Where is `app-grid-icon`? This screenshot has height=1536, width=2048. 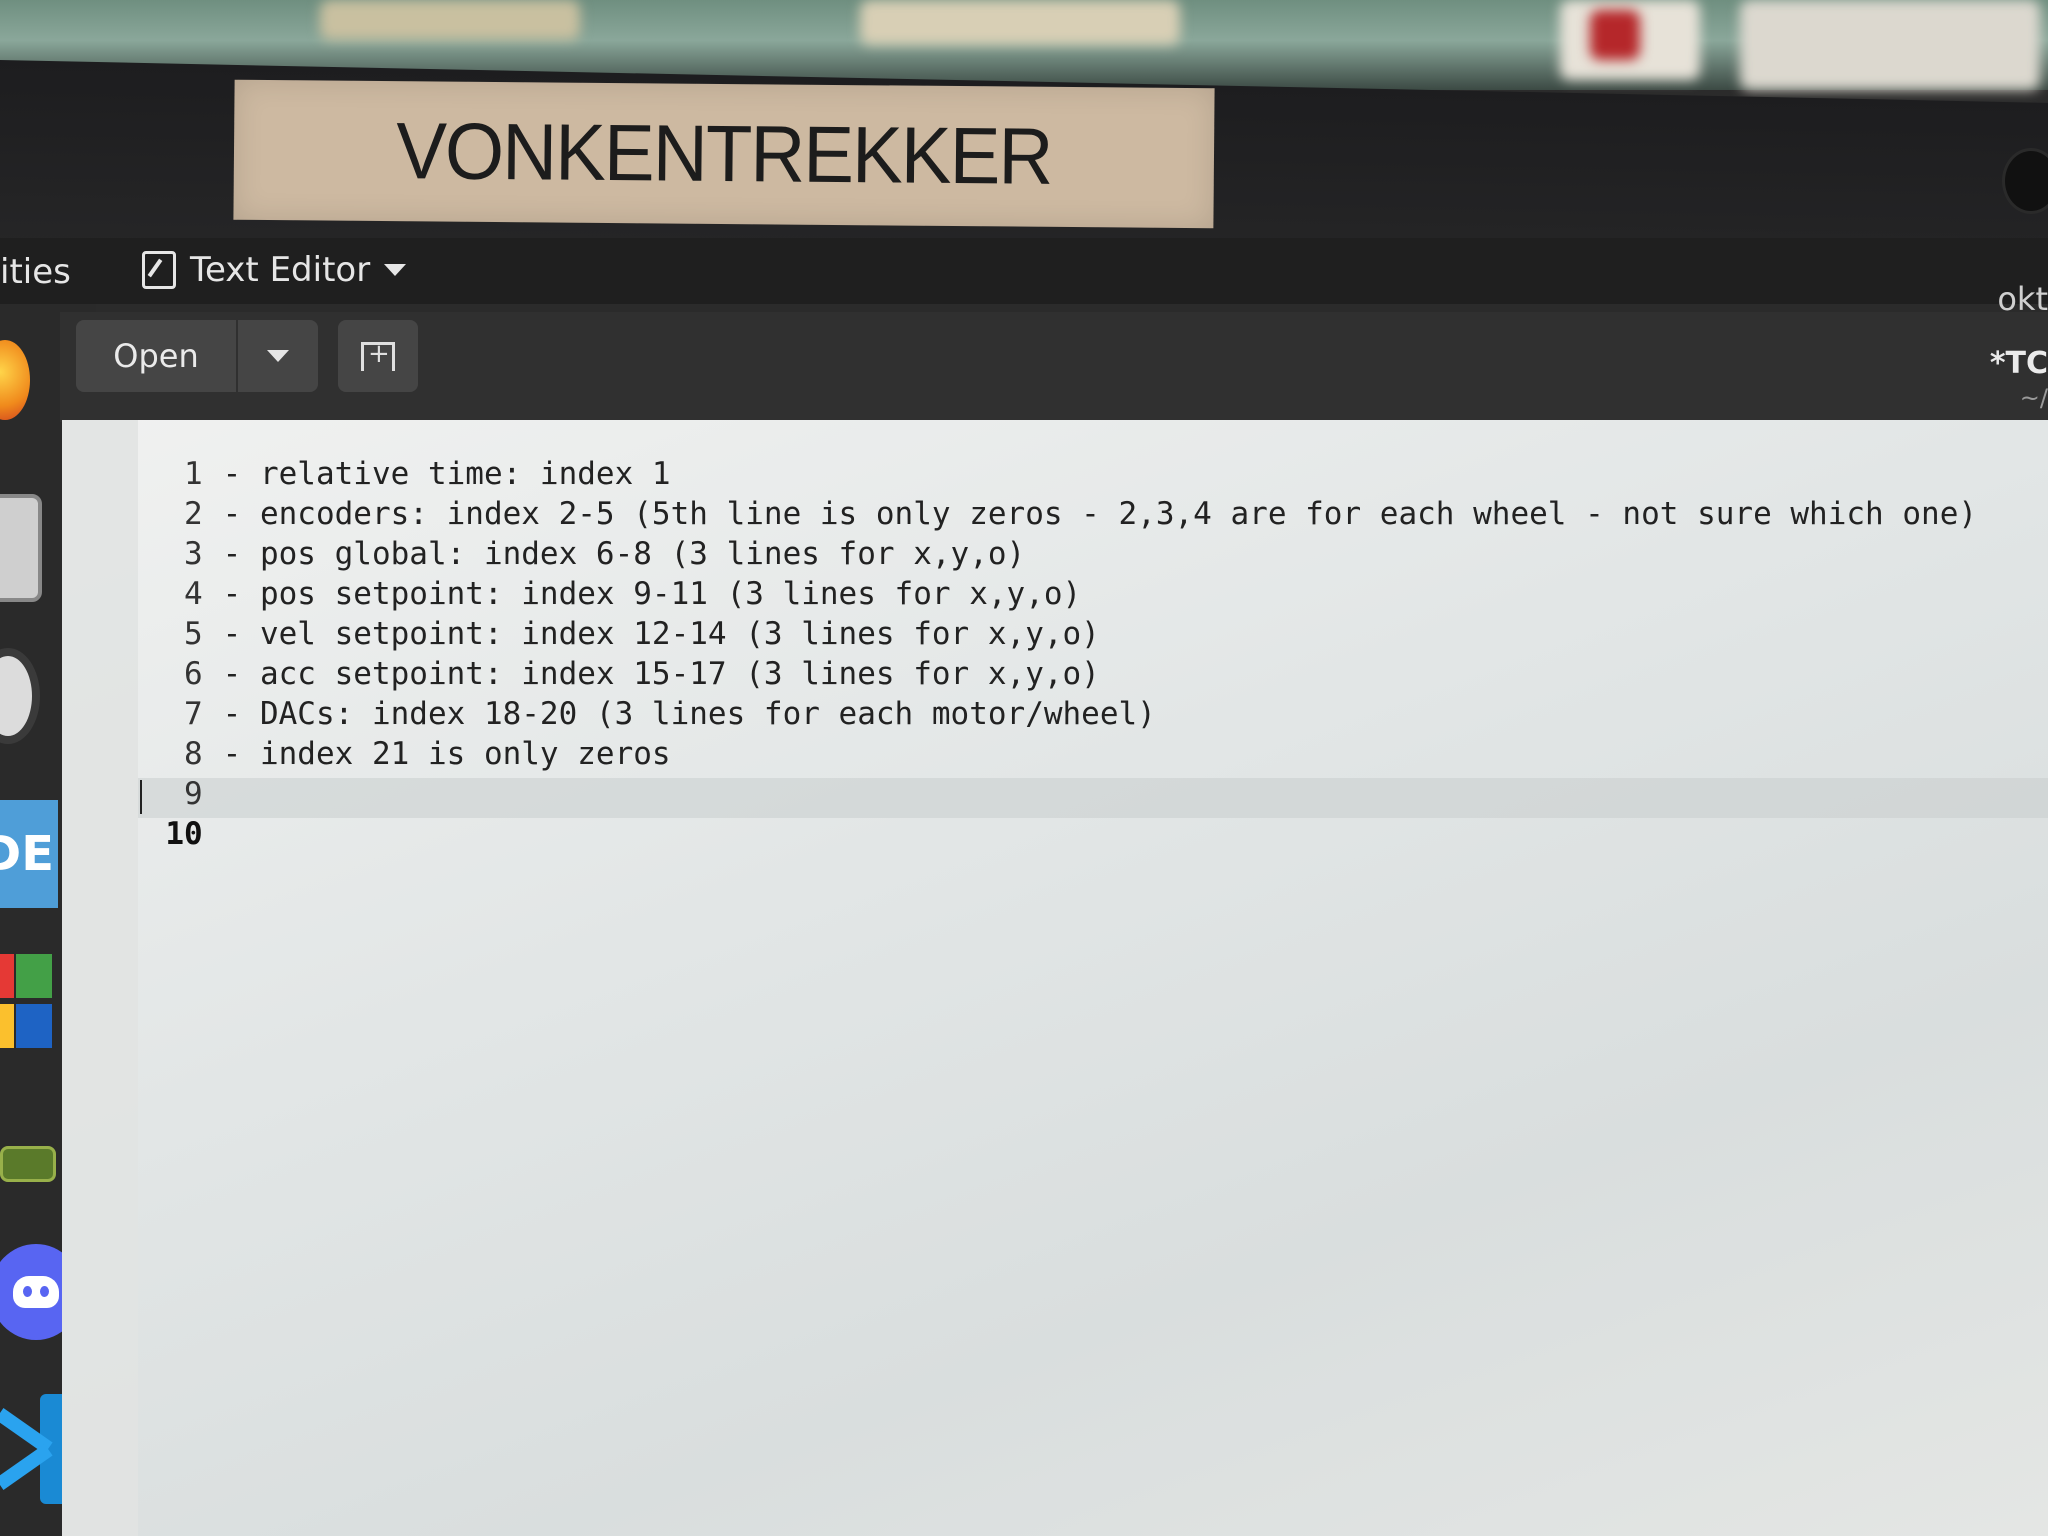
app-grid-icon is located at coordinates (28, 1002).